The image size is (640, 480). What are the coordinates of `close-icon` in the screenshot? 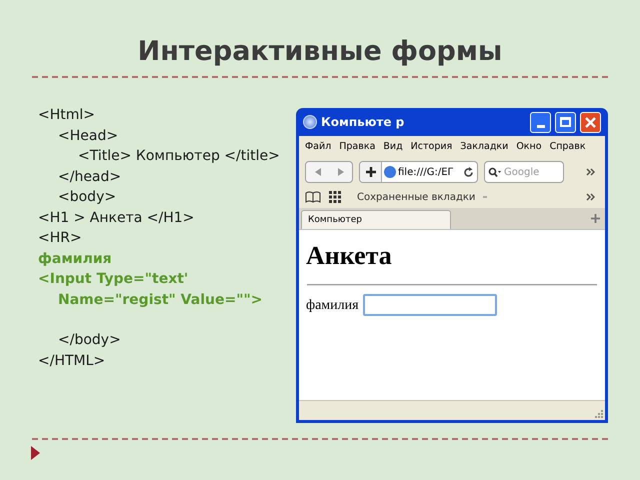 It's located at (590, 122).